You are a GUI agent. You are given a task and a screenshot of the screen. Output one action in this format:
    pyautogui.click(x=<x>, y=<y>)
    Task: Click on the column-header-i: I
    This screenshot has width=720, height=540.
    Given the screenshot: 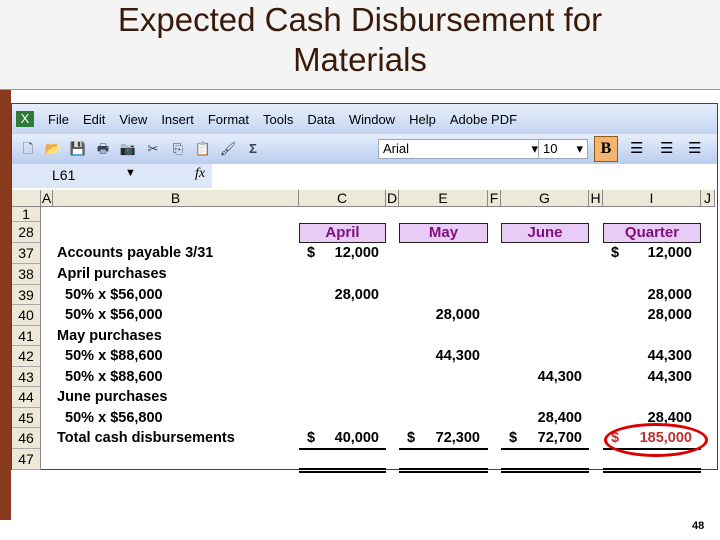 What is the action you would take?
    pyautogui.click(x=652, y=198)
    